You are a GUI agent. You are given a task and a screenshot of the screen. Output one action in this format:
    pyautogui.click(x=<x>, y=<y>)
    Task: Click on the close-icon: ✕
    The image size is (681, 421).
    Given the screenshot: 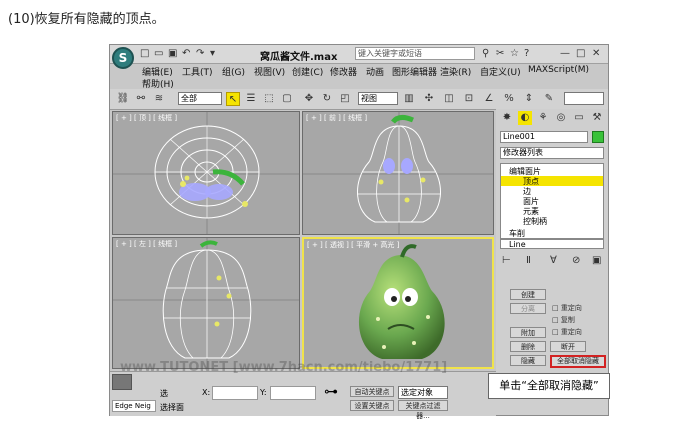 What is the action you would take?
    pyautogui.click(x=596, y=53)
    